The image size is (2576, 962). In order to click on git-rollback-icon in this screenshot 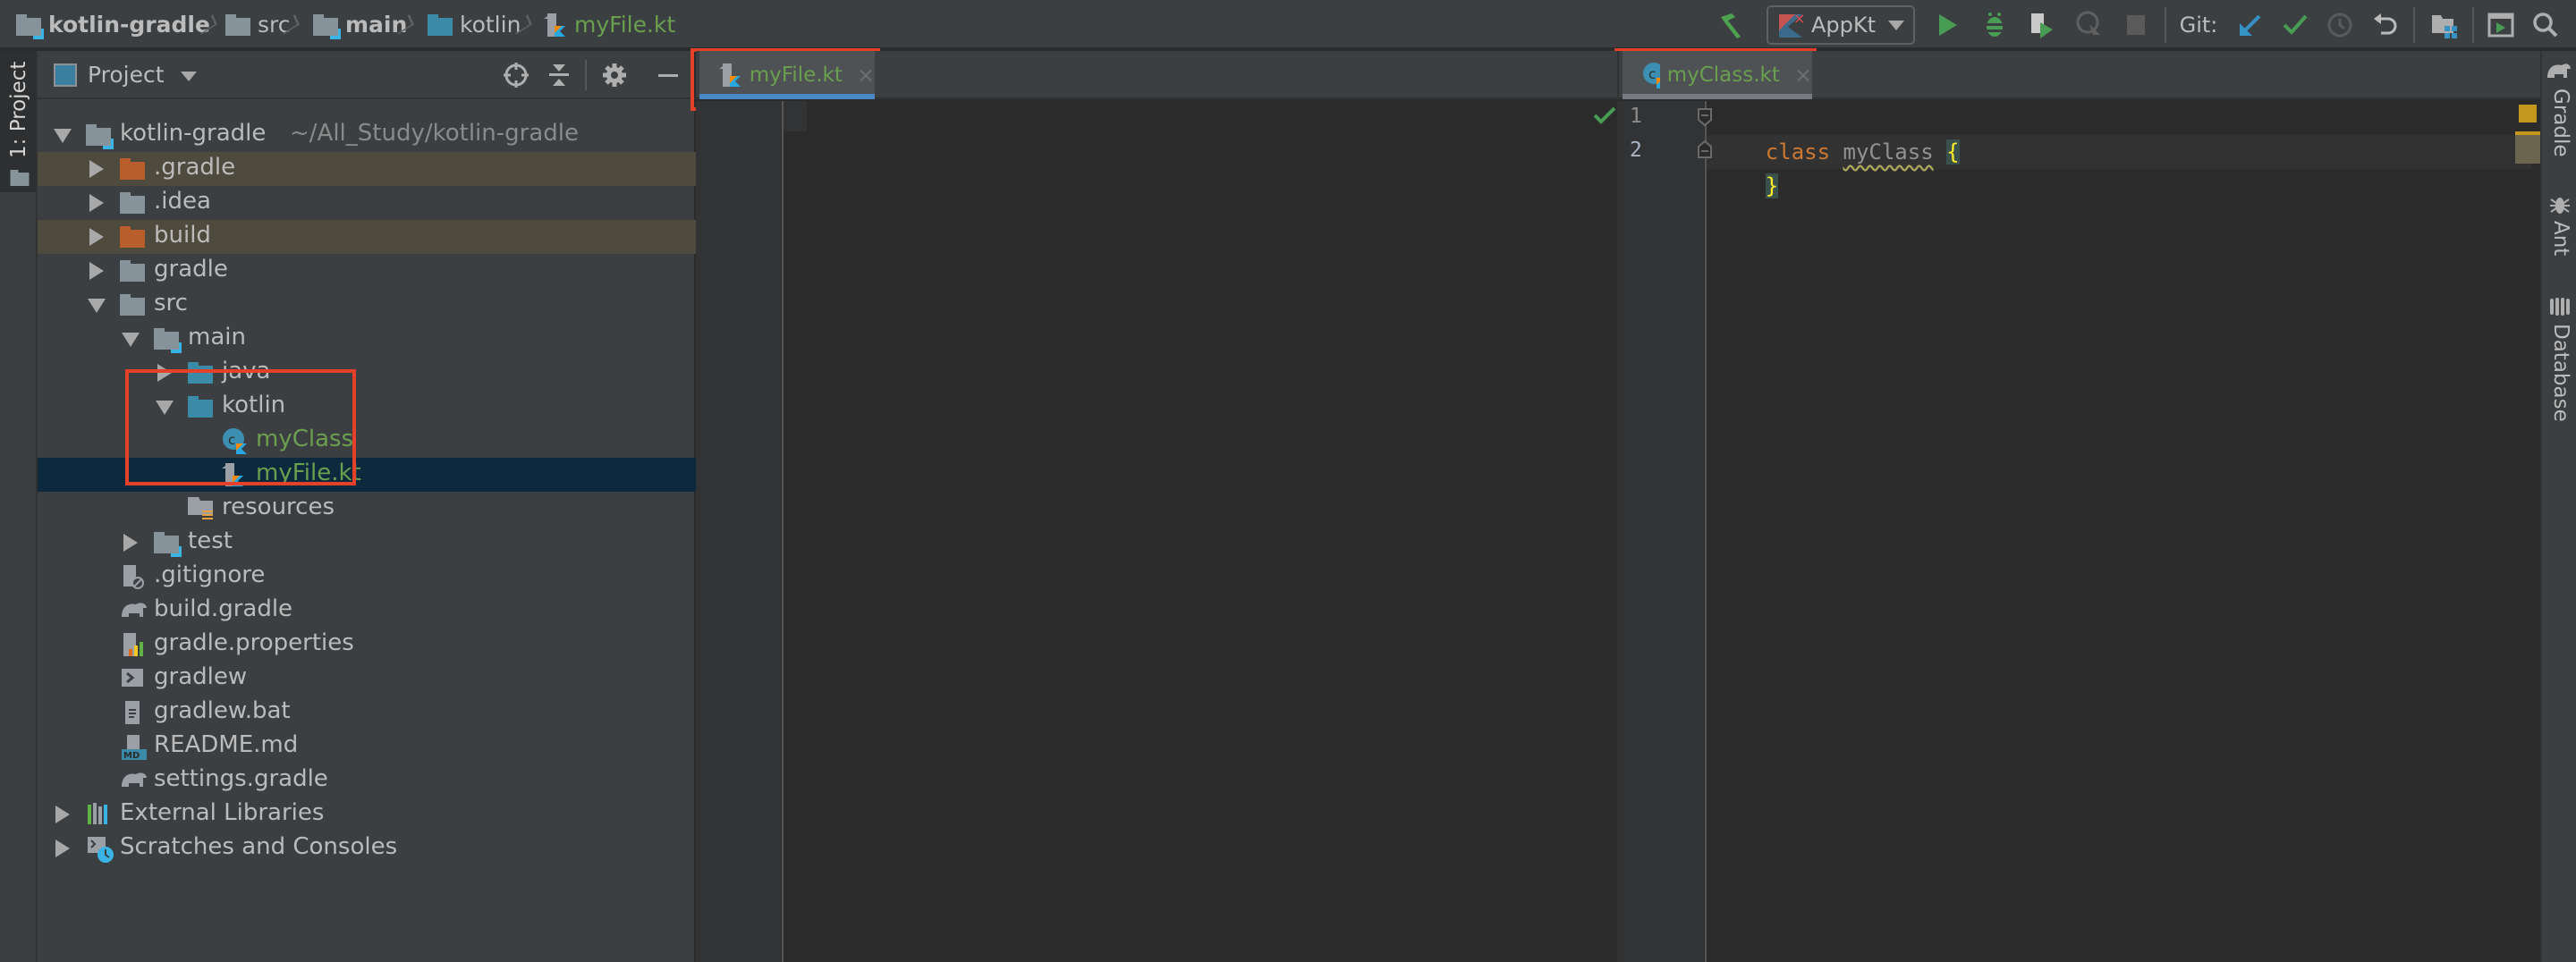, I will do `click(2384, 25)`.